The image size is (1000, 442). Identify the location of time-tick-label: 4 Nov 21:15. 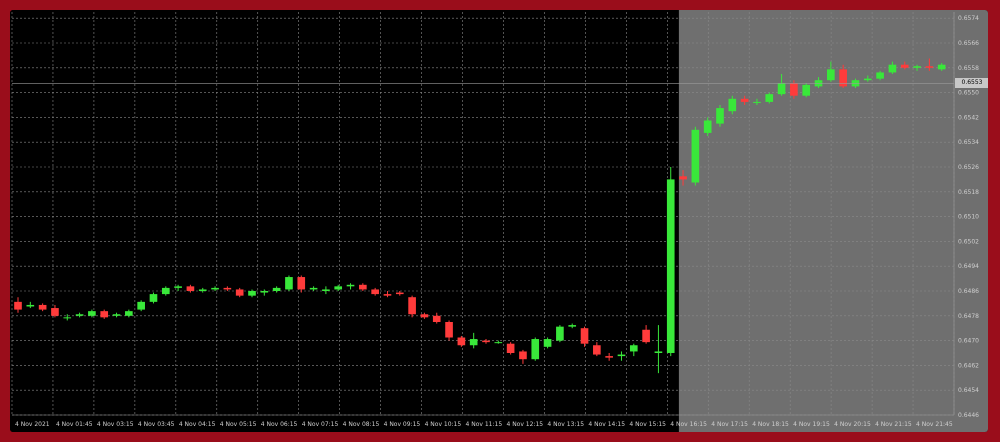
(893, 424).